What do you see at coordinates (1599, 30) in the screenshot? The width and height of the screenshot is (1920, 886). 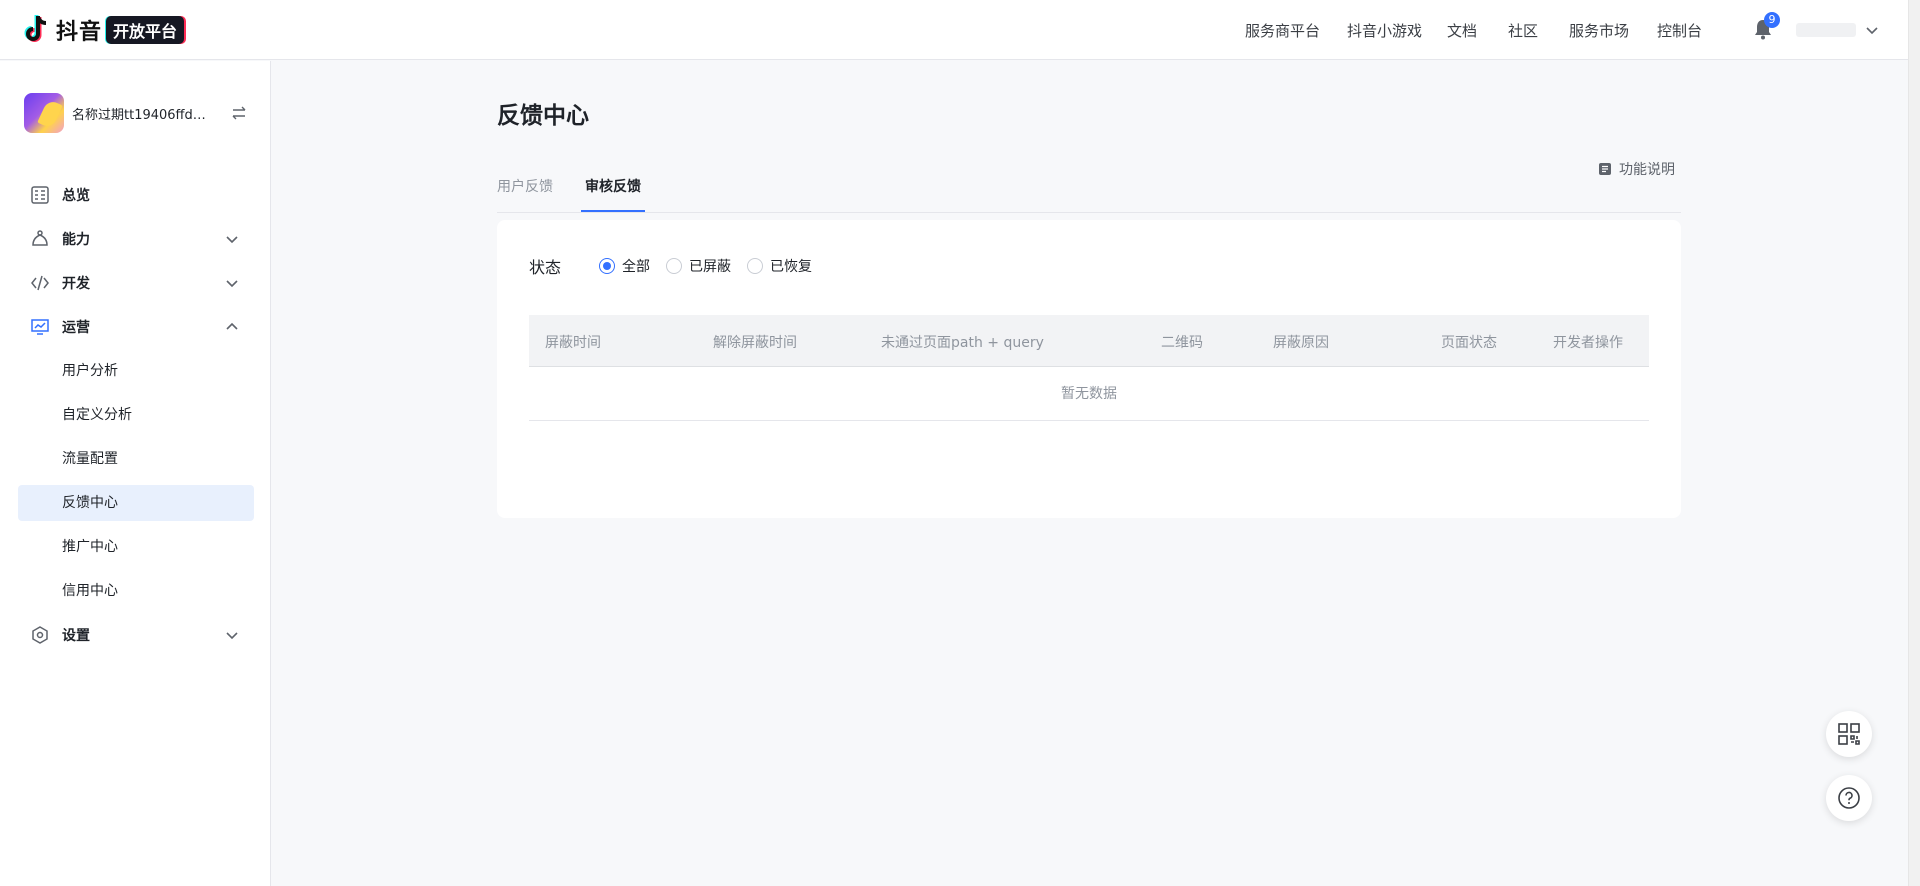 I see `nav-service-market: 服务市场` at bounding box center [1599, 30].